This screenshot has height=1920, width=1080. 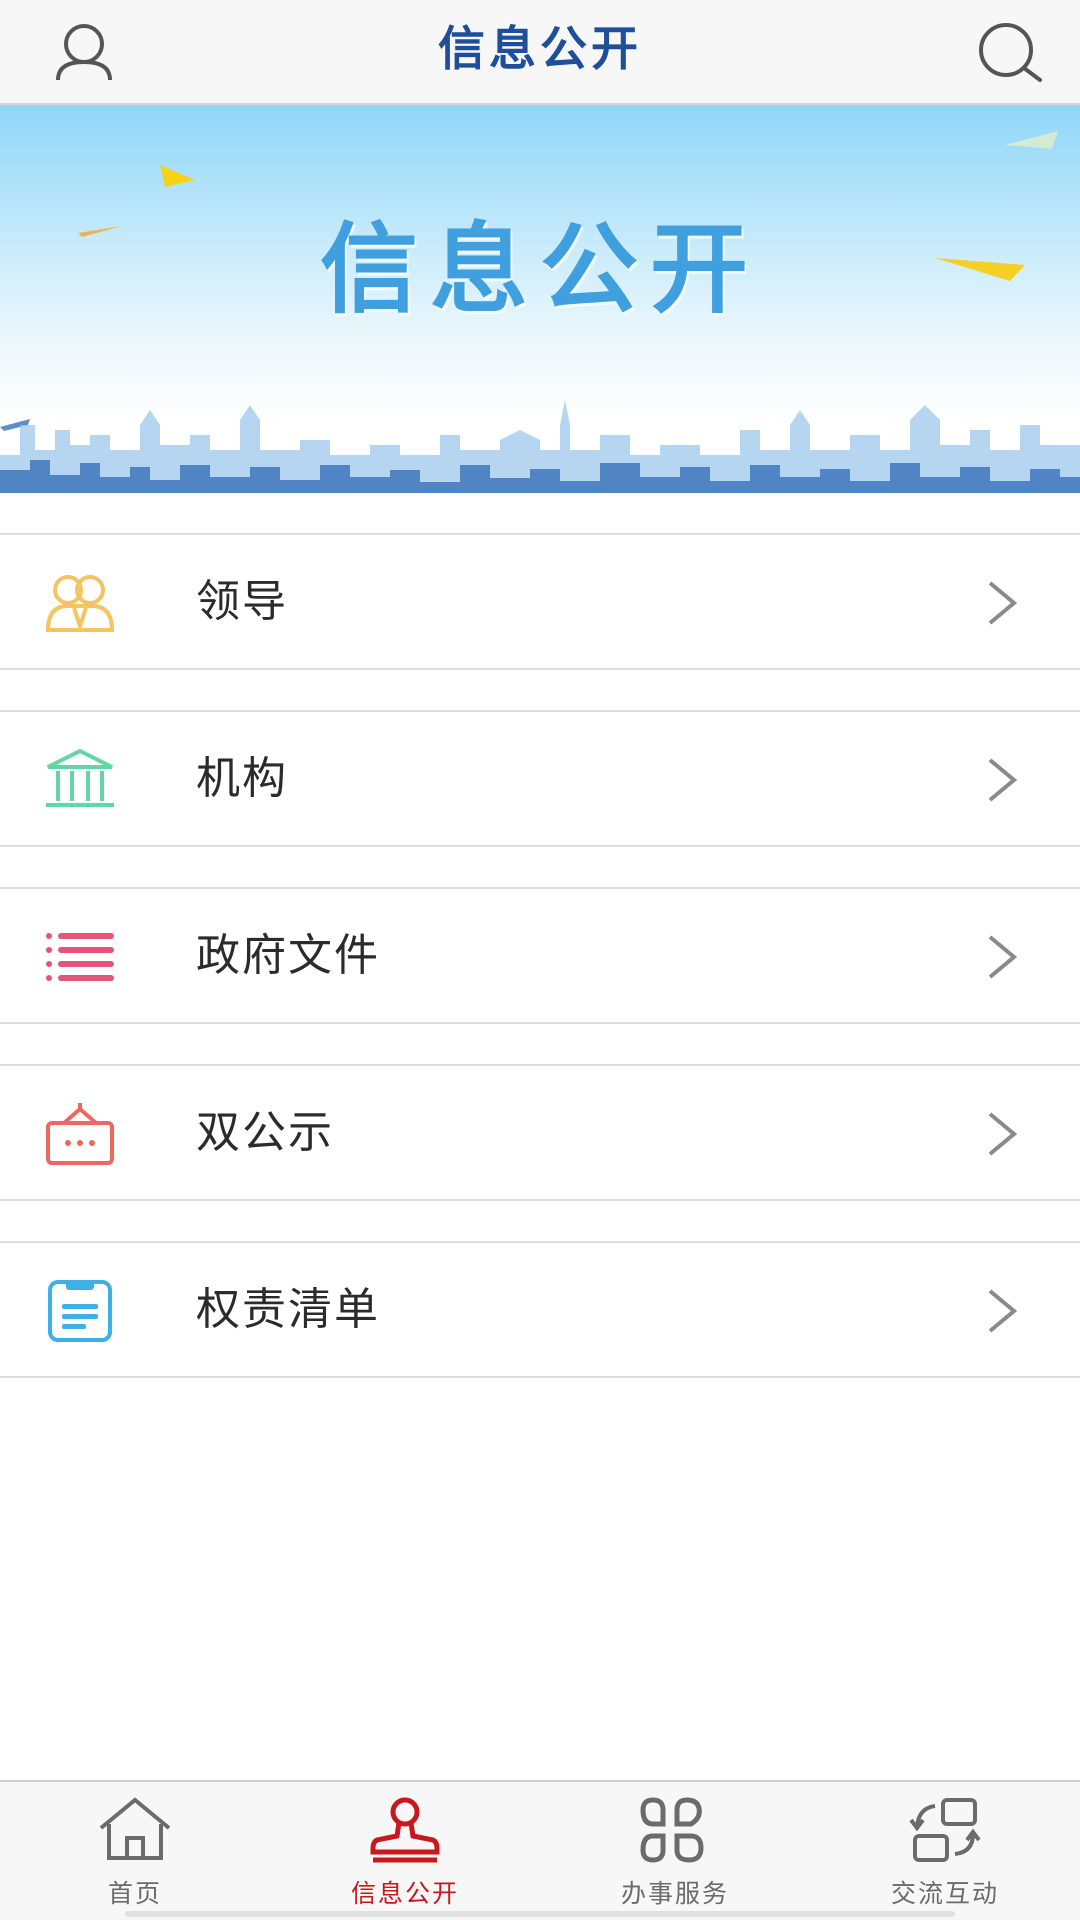 What do you see at coordinates (80, 604) in the screenshot?
I see `leaders-icon` at bounding box center [80, 604].